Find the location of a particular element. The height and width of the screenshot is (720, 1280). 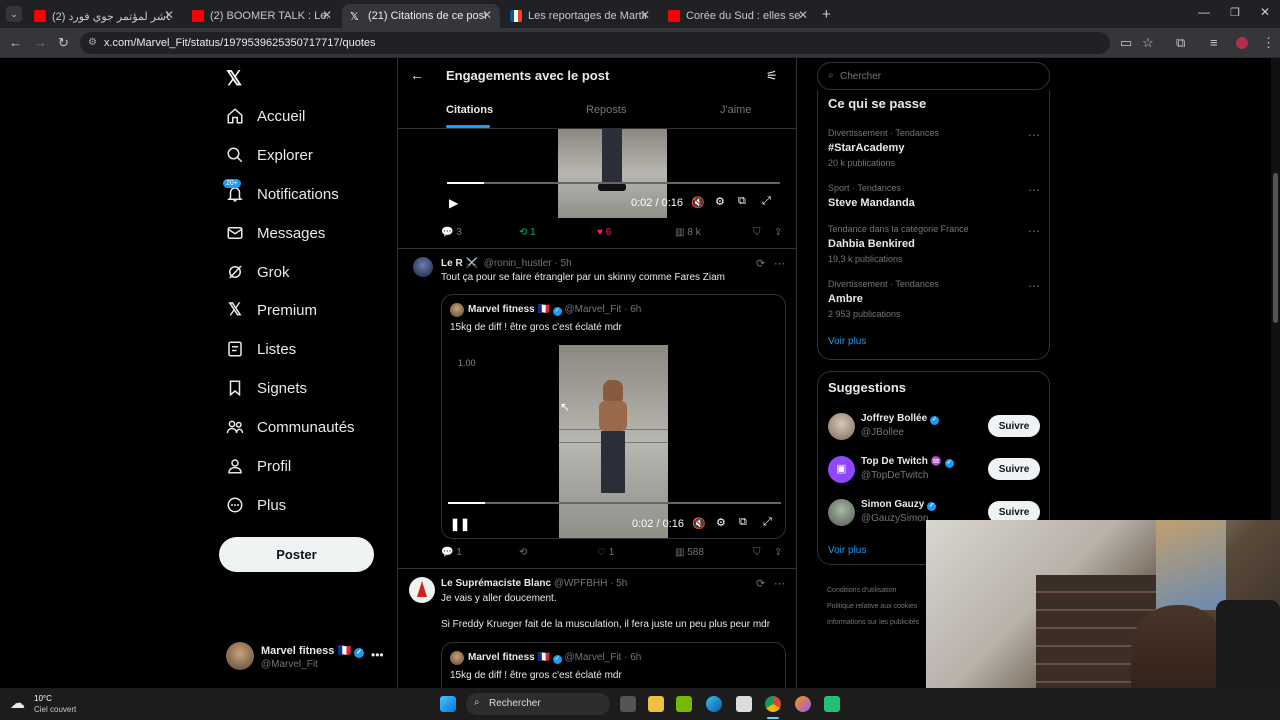

tab-list-dropdown: ⌄ is located at coordinates (14, 14).